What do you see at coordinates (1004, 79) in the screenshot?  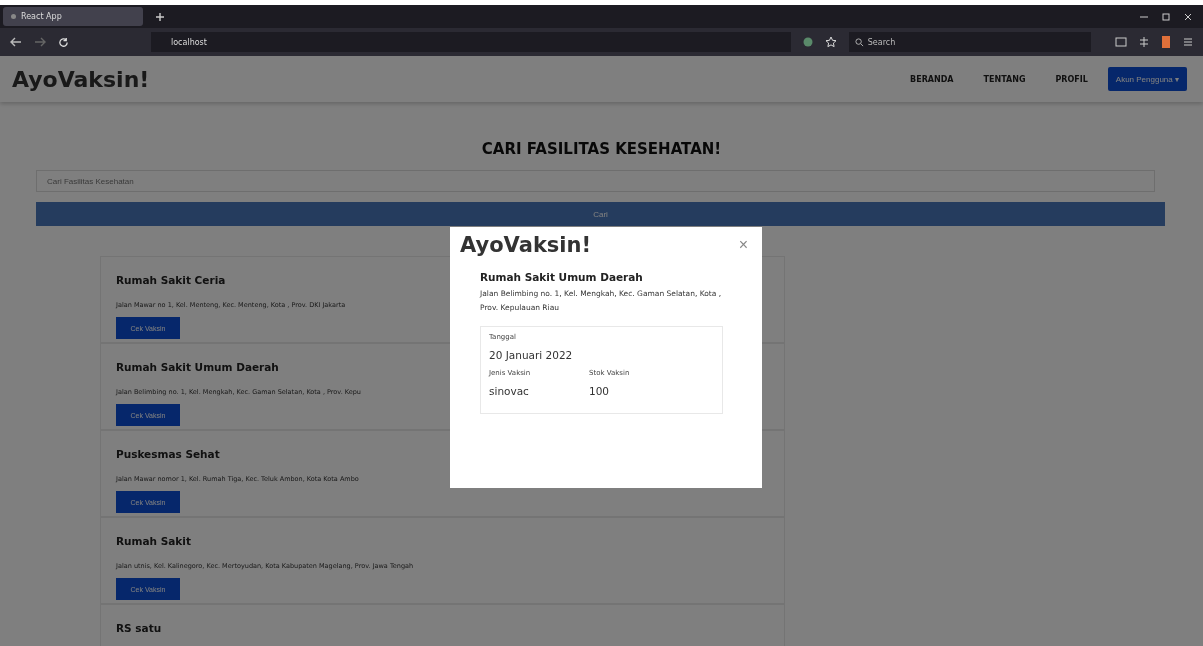 I see `nav-link: TENTANG` at bounding box center [1004, 79].